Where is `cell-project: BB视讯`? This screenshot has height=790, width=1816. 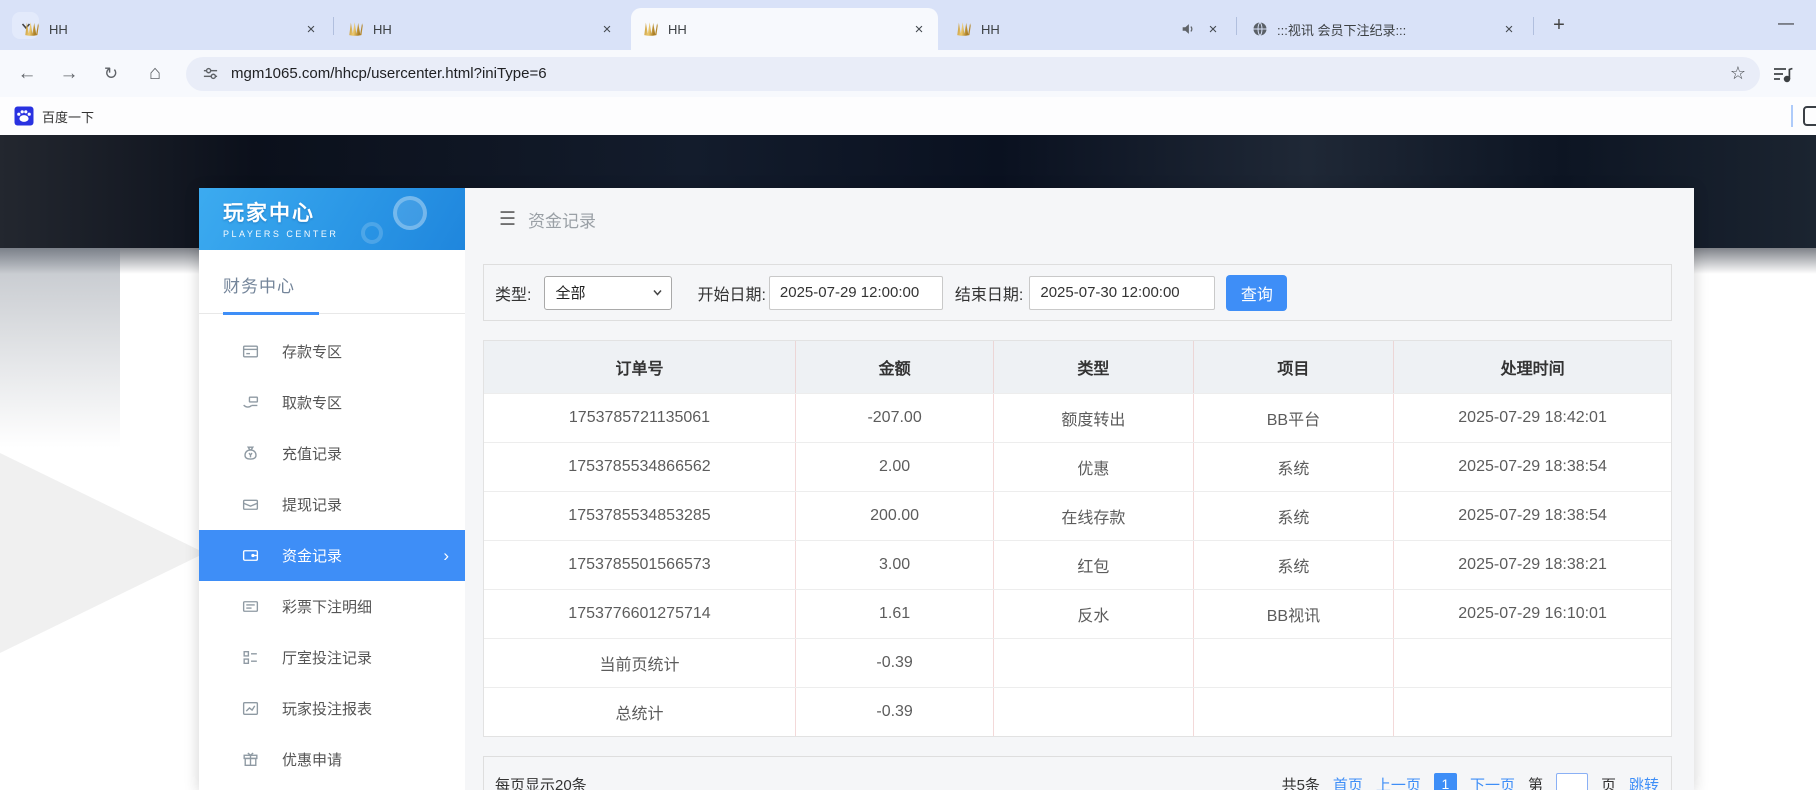 cell-project: BB视讯 is located at coordinates (1293, 614).